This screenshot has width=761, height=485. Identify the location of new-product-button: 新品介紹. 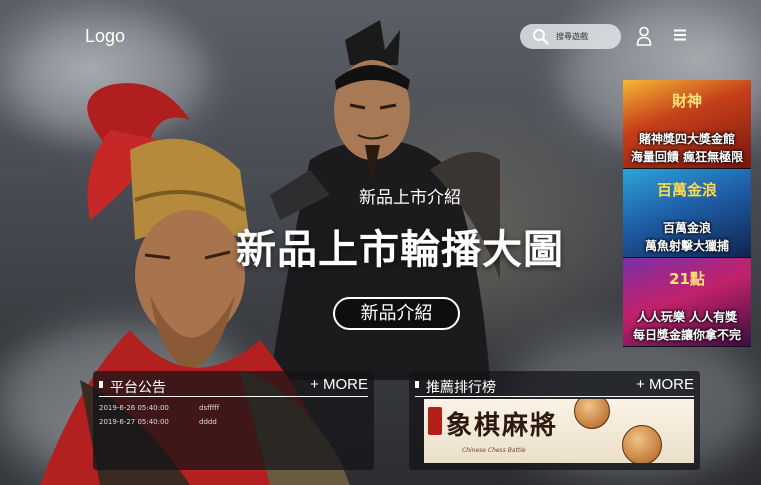
(396, 313).